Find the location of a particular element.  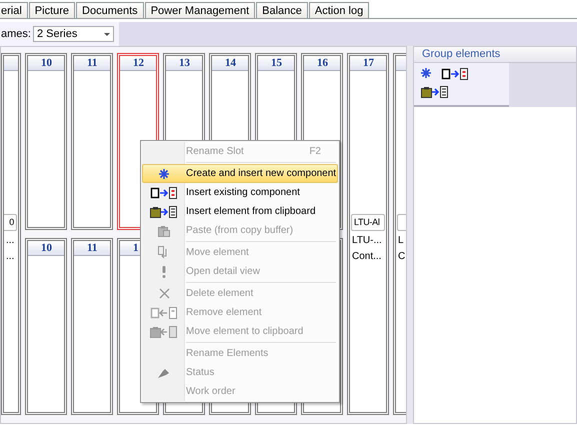

slot-number: 16 is located at coordinates (322, 63).